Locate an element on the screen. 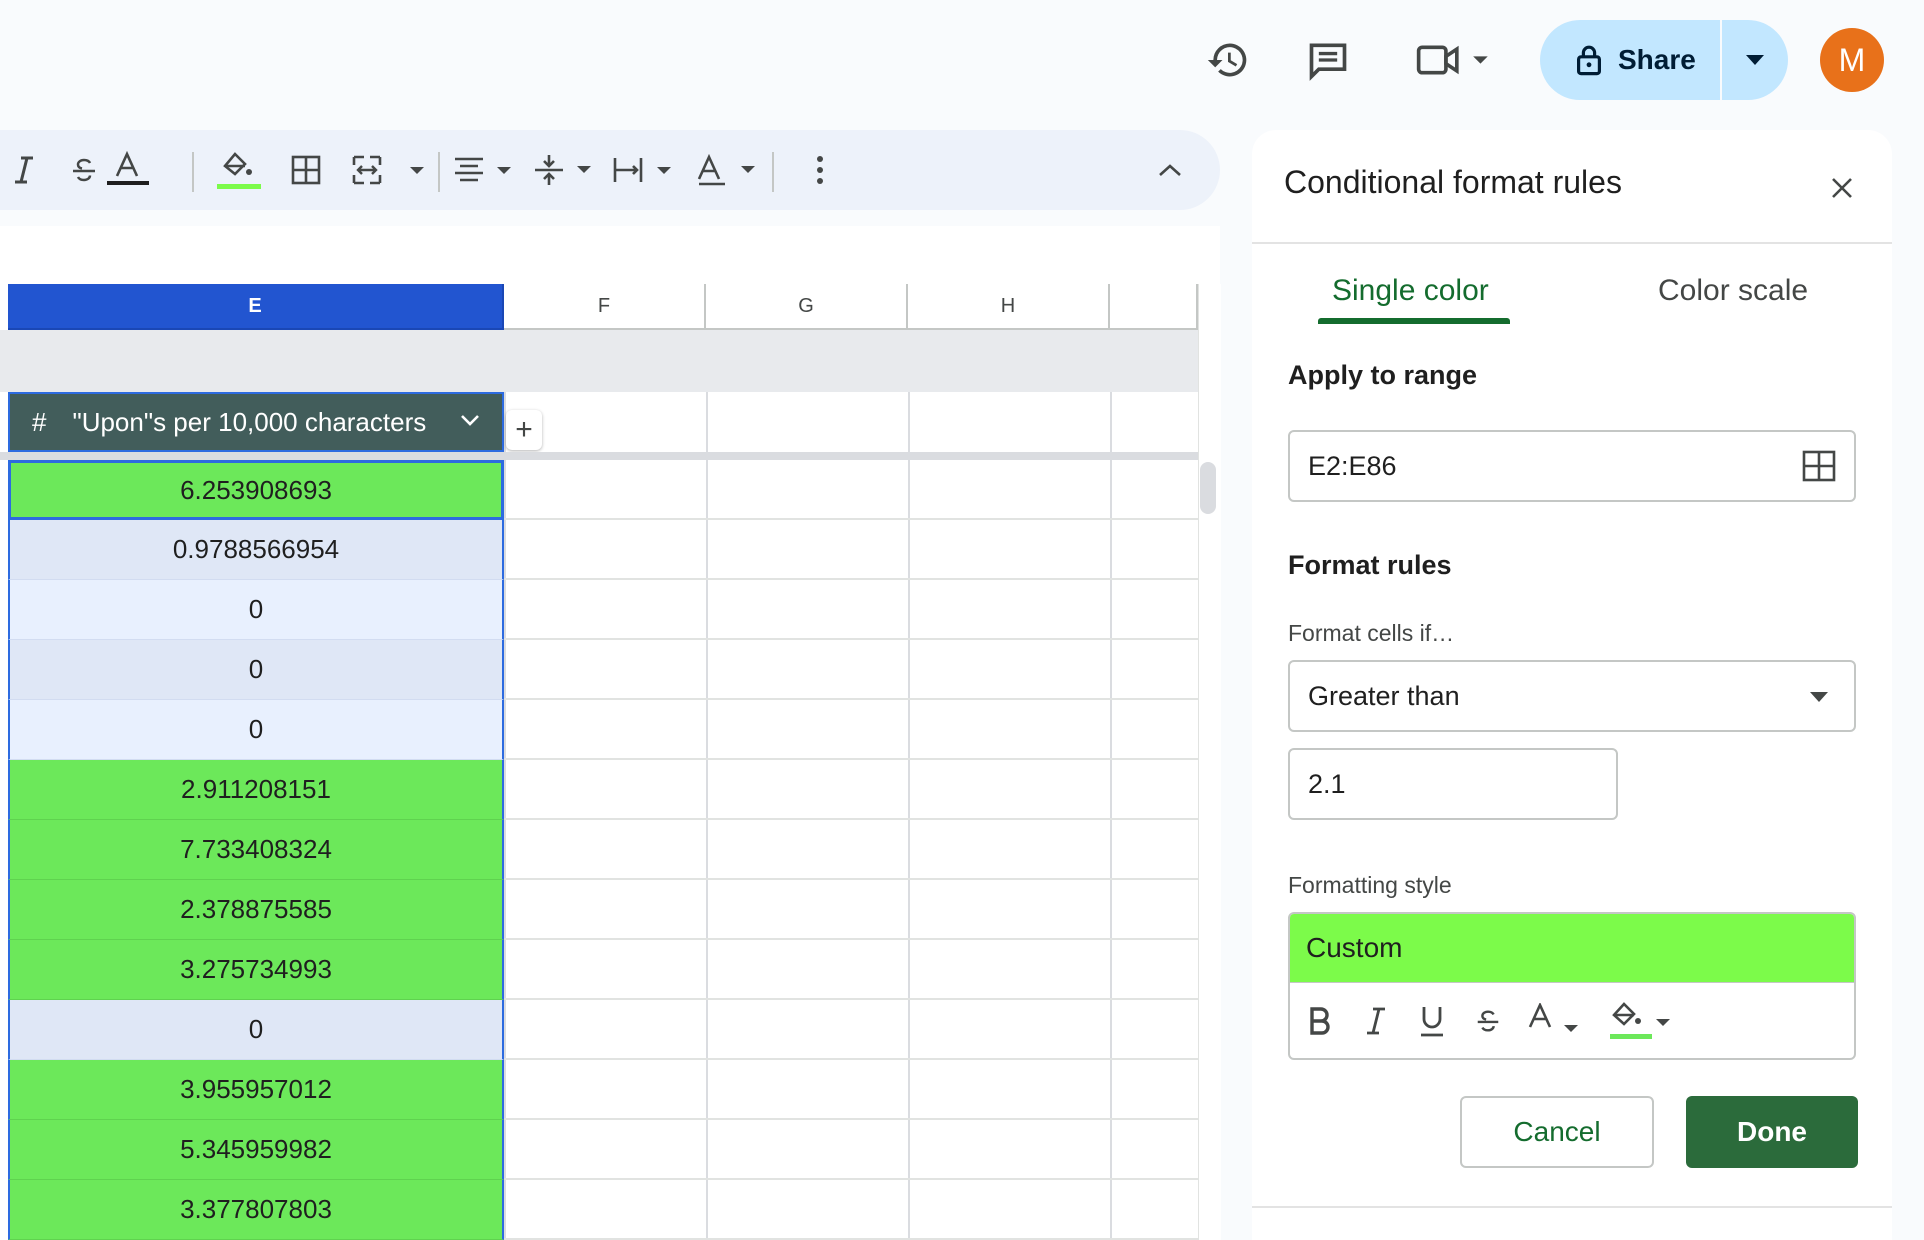 This screenshot has width=1924, height=1240. panel-bottom-divider is located at coordinates (1572, 1207).